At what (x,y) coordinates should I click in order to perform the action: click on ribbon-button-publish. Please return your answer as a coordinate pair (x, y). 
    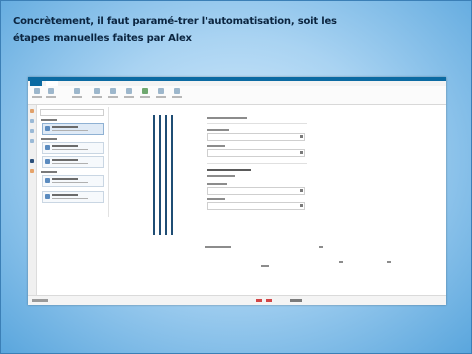
    Looking at the image, I should click on (177, 95).